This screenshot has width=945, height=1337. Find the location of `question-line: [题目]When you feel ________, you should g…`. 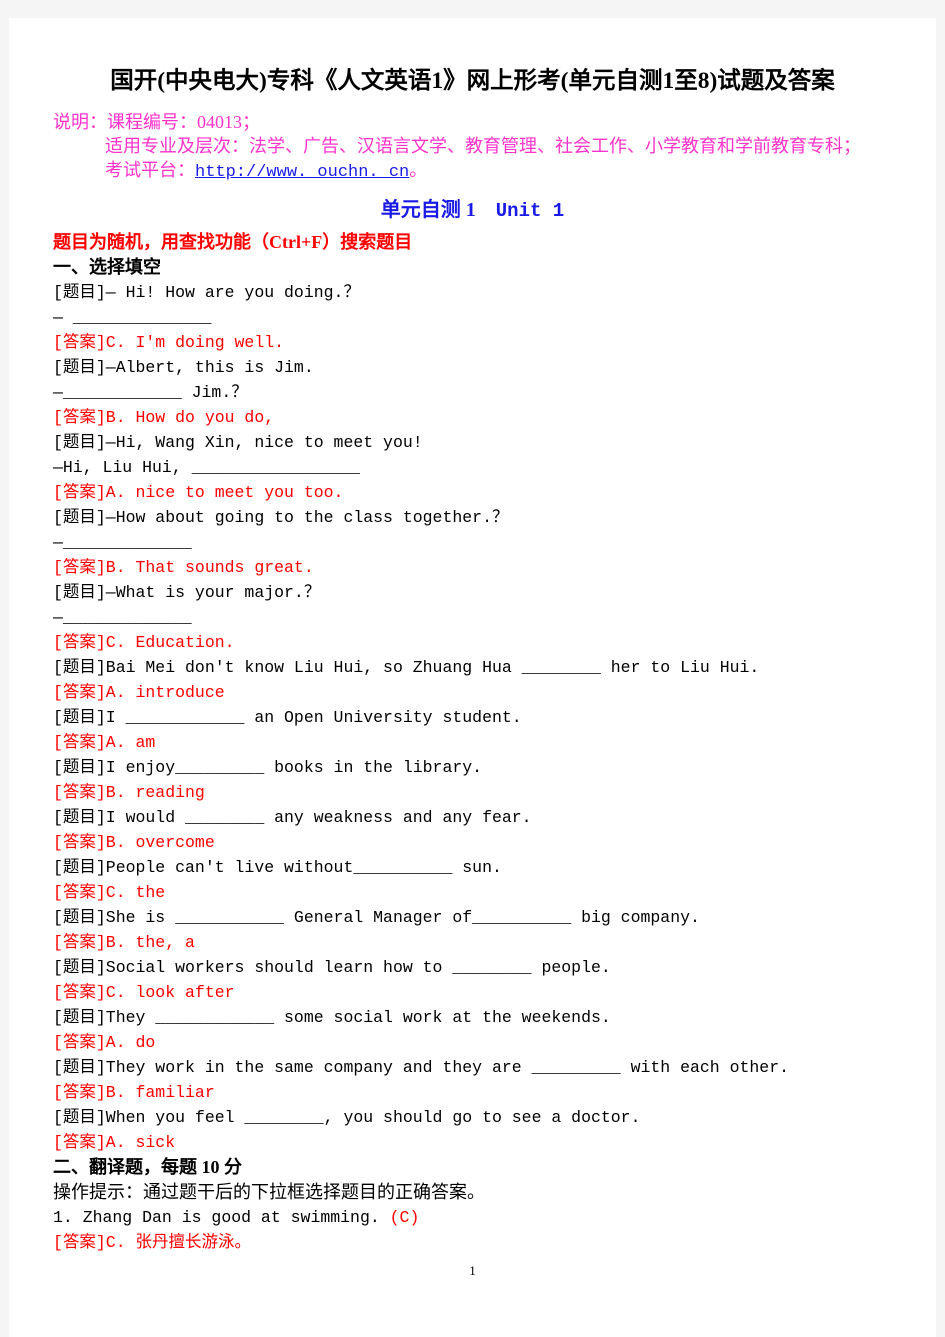

question-line: [题目]When you feel ________, you should g… is located at coordinates (347, 1117).